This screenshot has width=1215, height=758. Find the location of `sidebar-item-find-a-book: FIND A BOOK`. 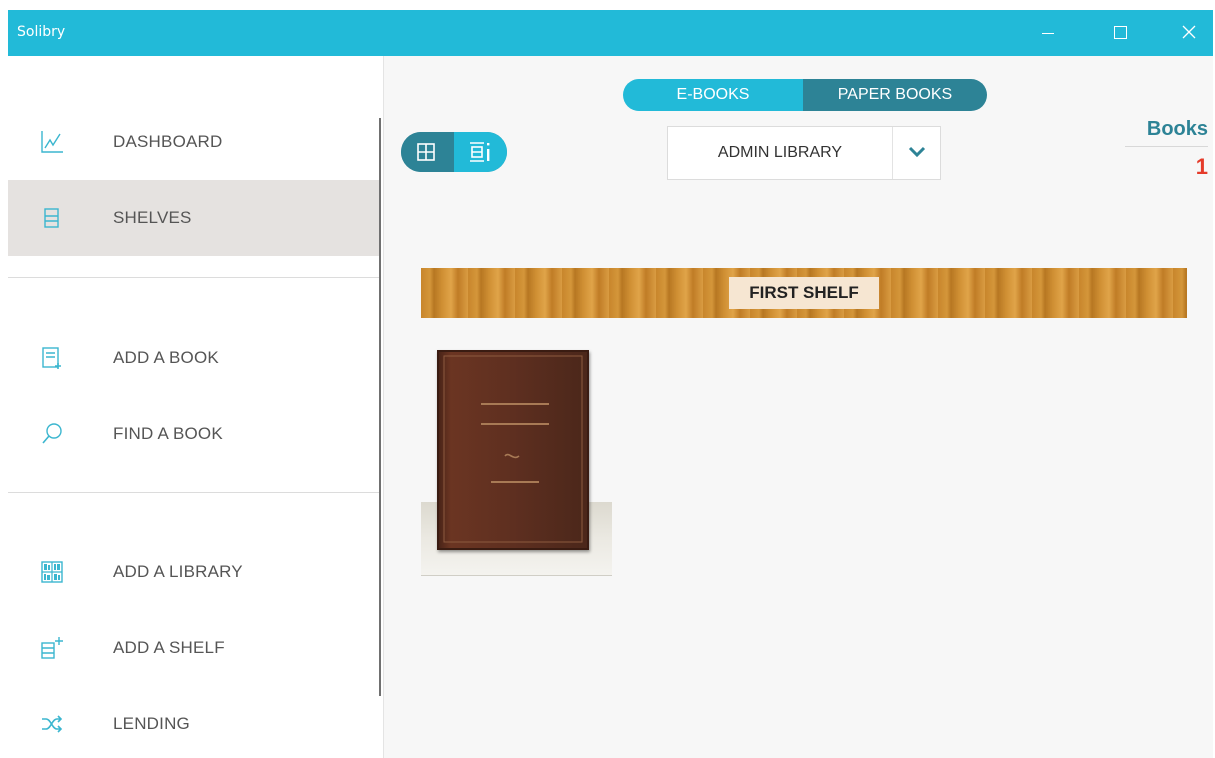

sidebar-item-find-a-book: FIND A BOOK is located at coordinates (193, 434).